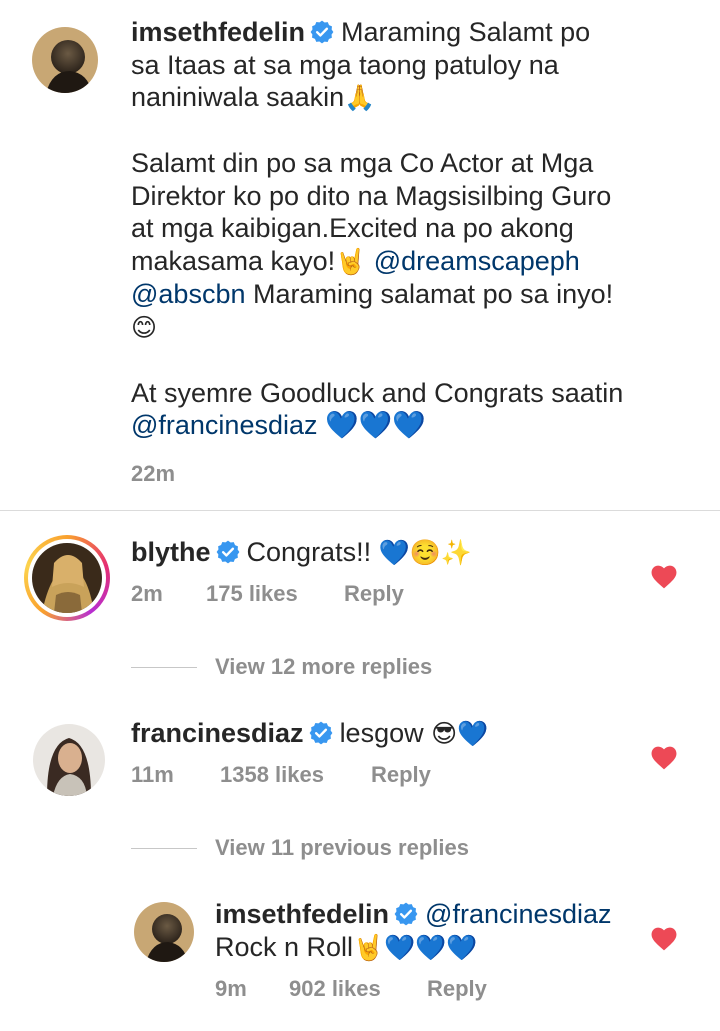 Image resolution: width=720 pixels, height=1031 pixels. I want to click on comment-blythe-meta: 2m 175 likes Reply, so click(267, 594).